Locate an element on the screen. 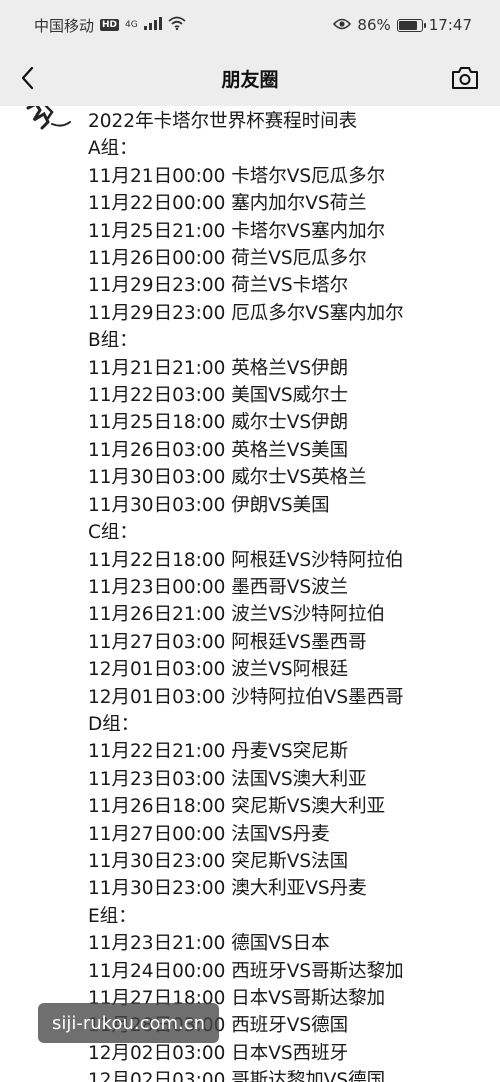 This screenshot has width=500, height=1082. post-title: 2022年卡塔尔世界杯赛程时间表 is located at coordinates (223, 121).